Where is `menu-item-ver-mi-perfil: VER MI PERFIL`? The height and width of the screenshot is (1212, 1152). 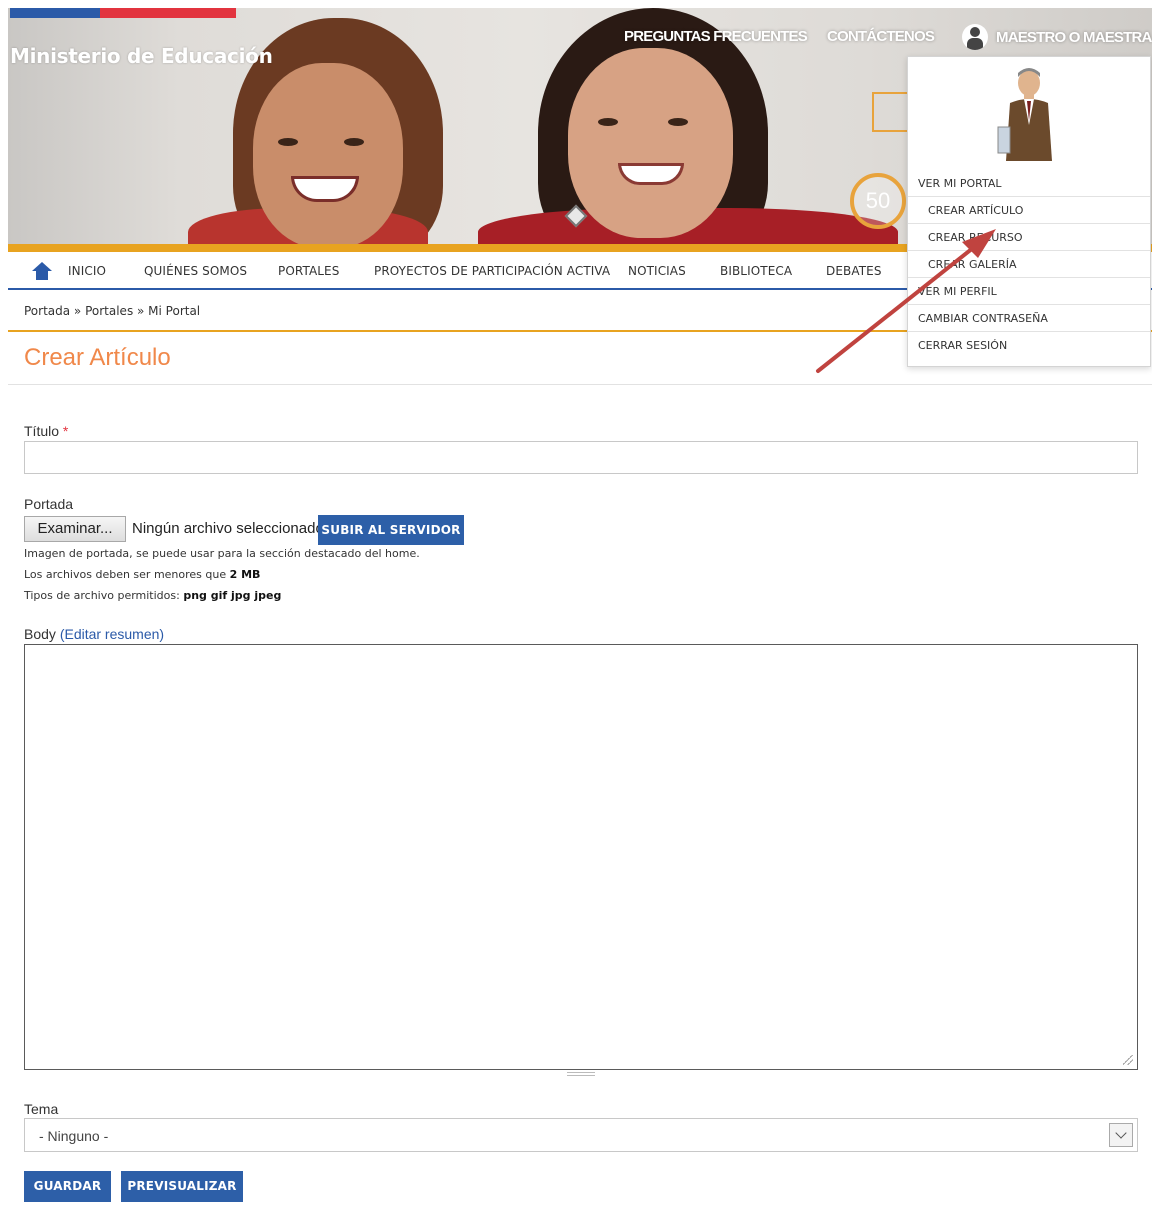 menu-item-ver-mi-perfil: VER MI PERFIL is located at coordinates (1029, 291).